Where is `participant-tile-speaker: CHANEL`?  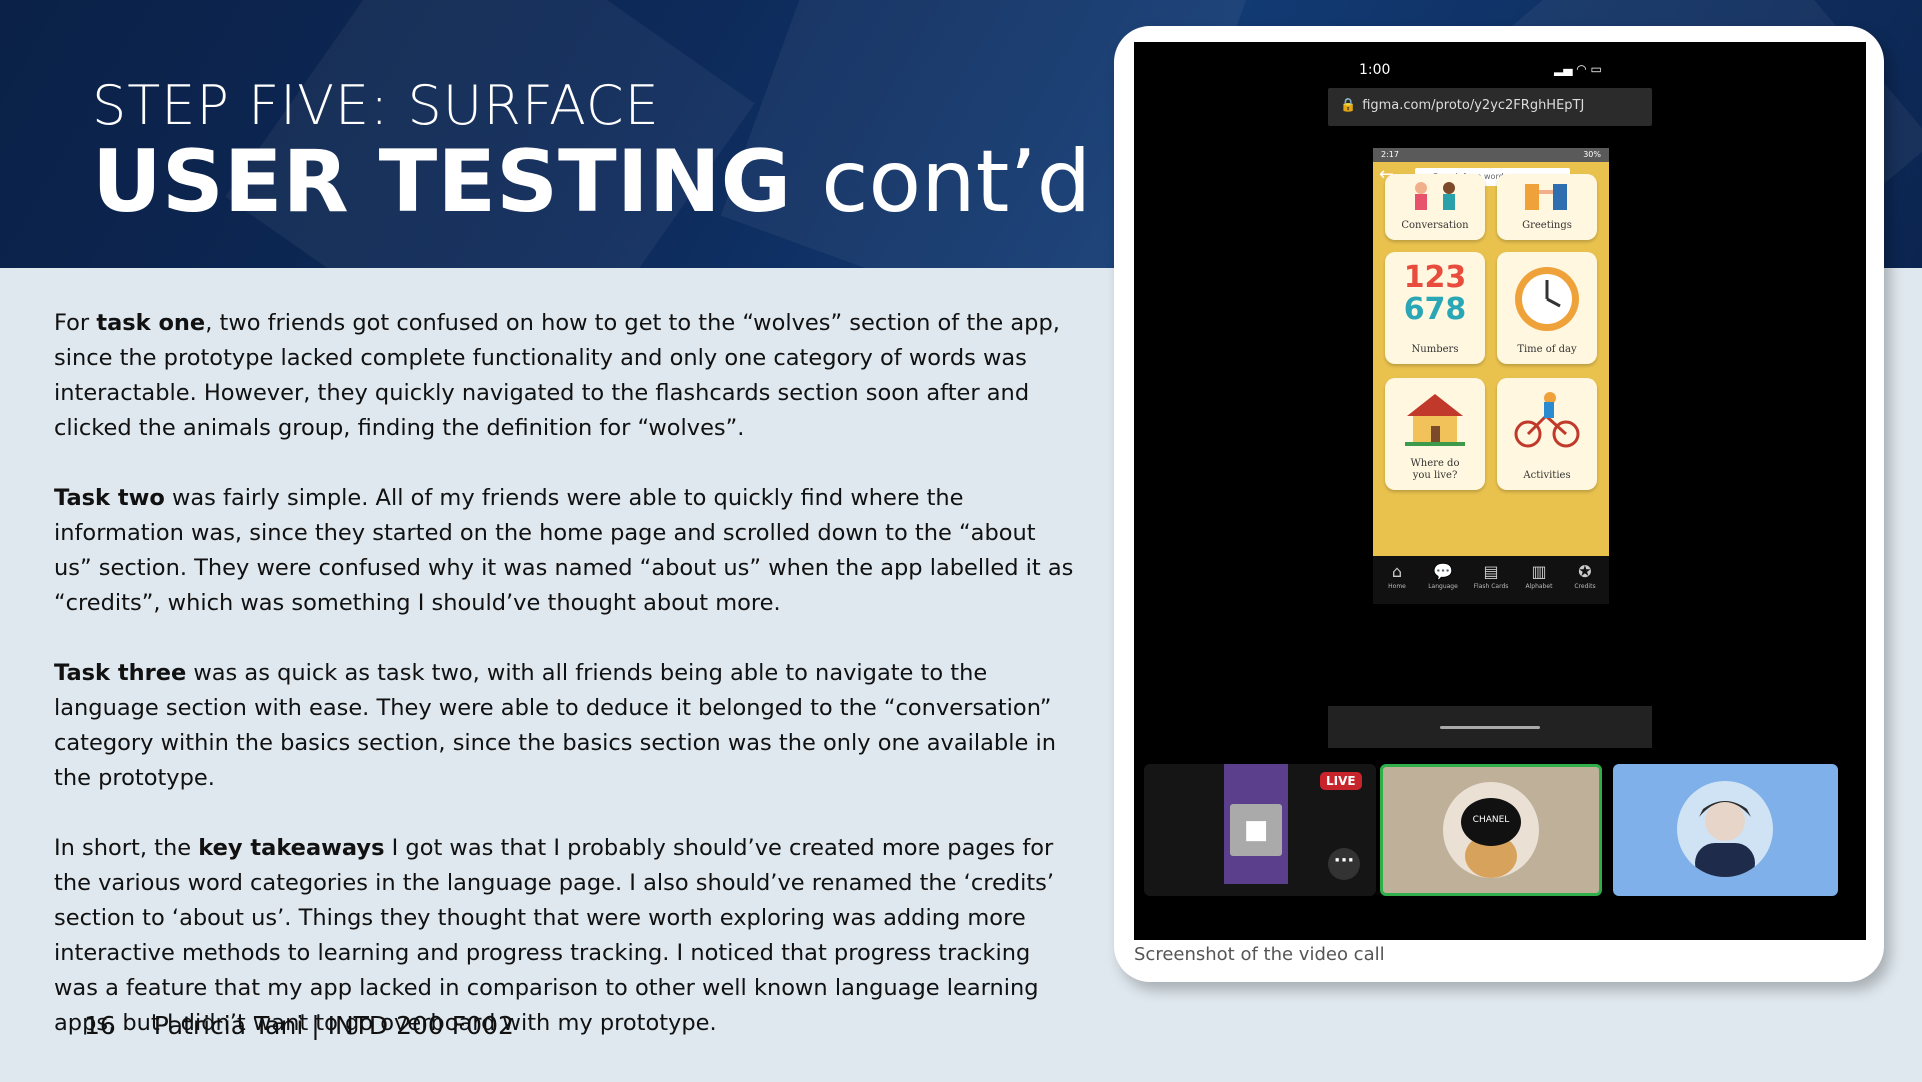 participant-tile-speaker: CHANEL is located at coordinates (1491, 830).